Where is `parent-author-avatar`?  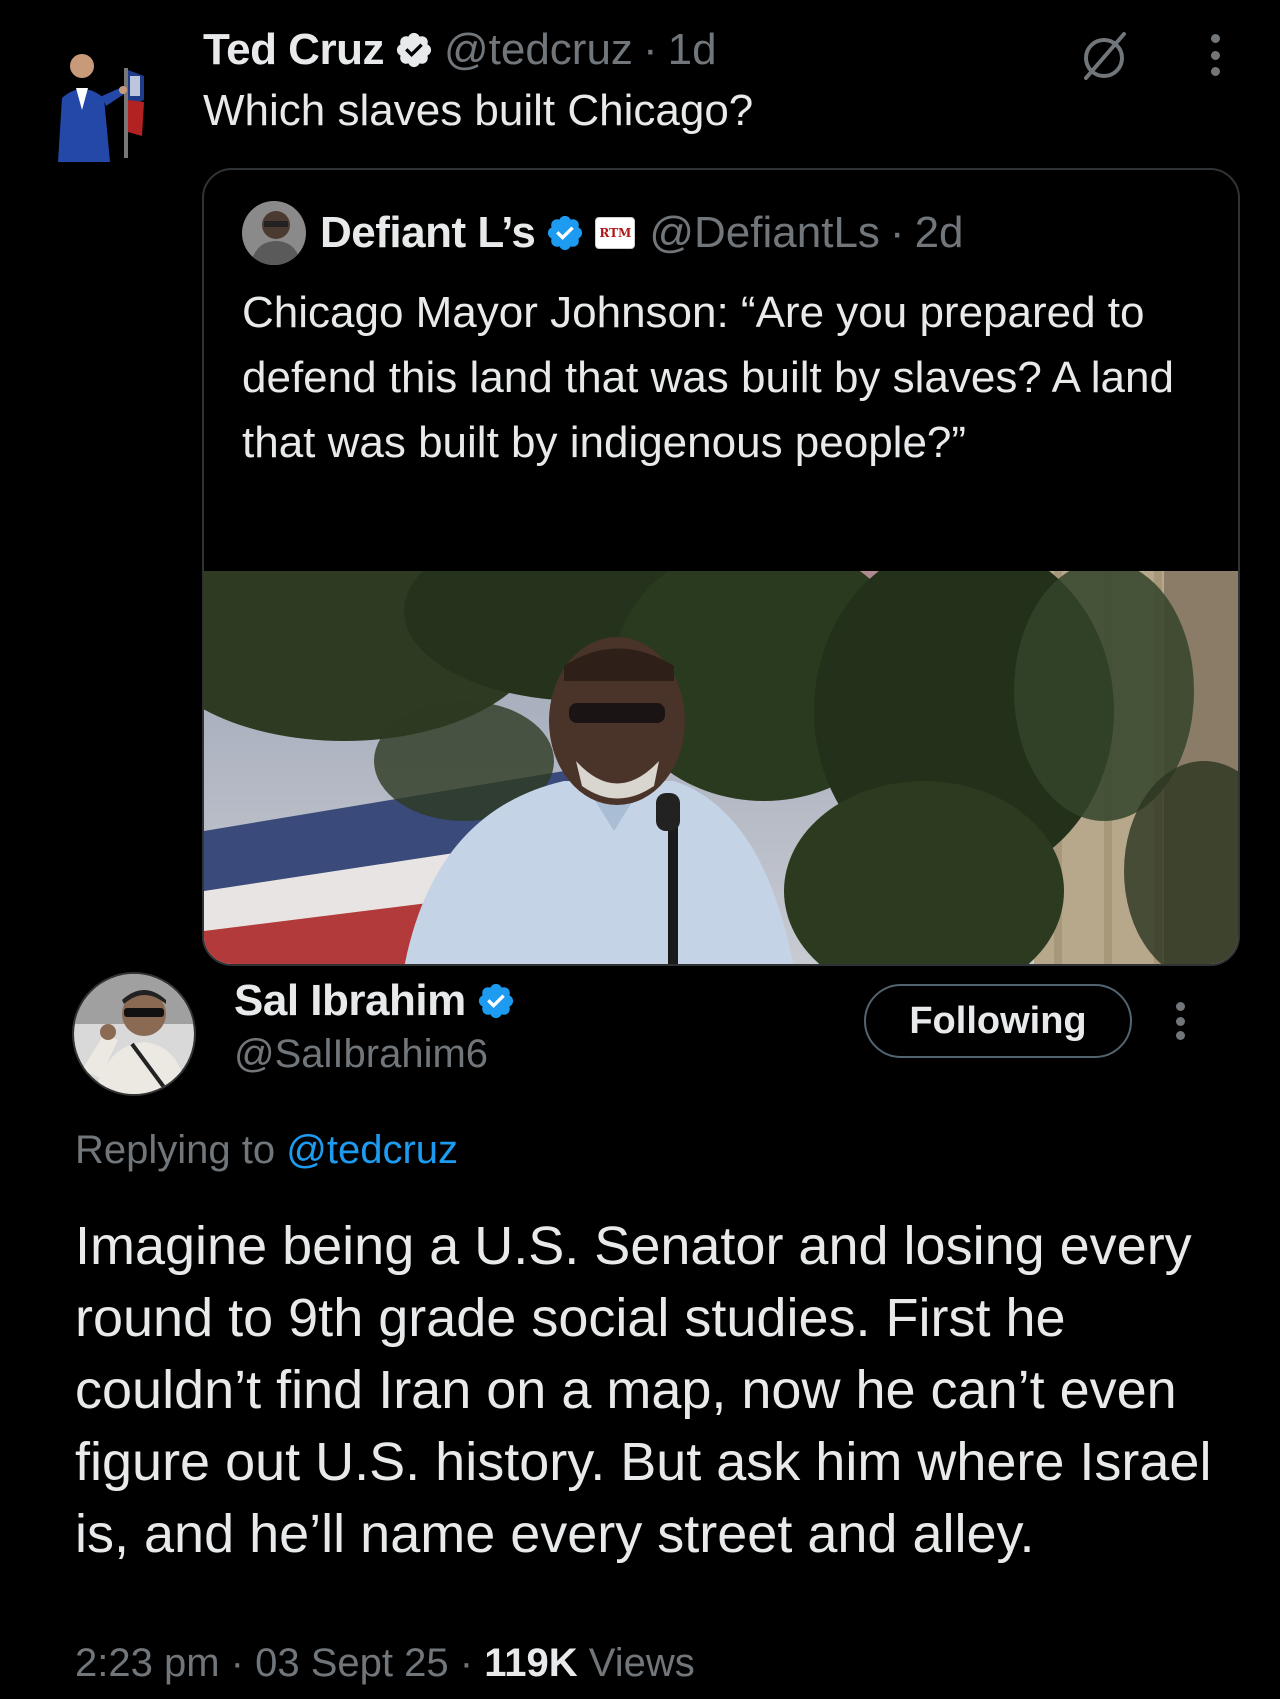 parent-author-avatar is located at coordinates (100, 101).